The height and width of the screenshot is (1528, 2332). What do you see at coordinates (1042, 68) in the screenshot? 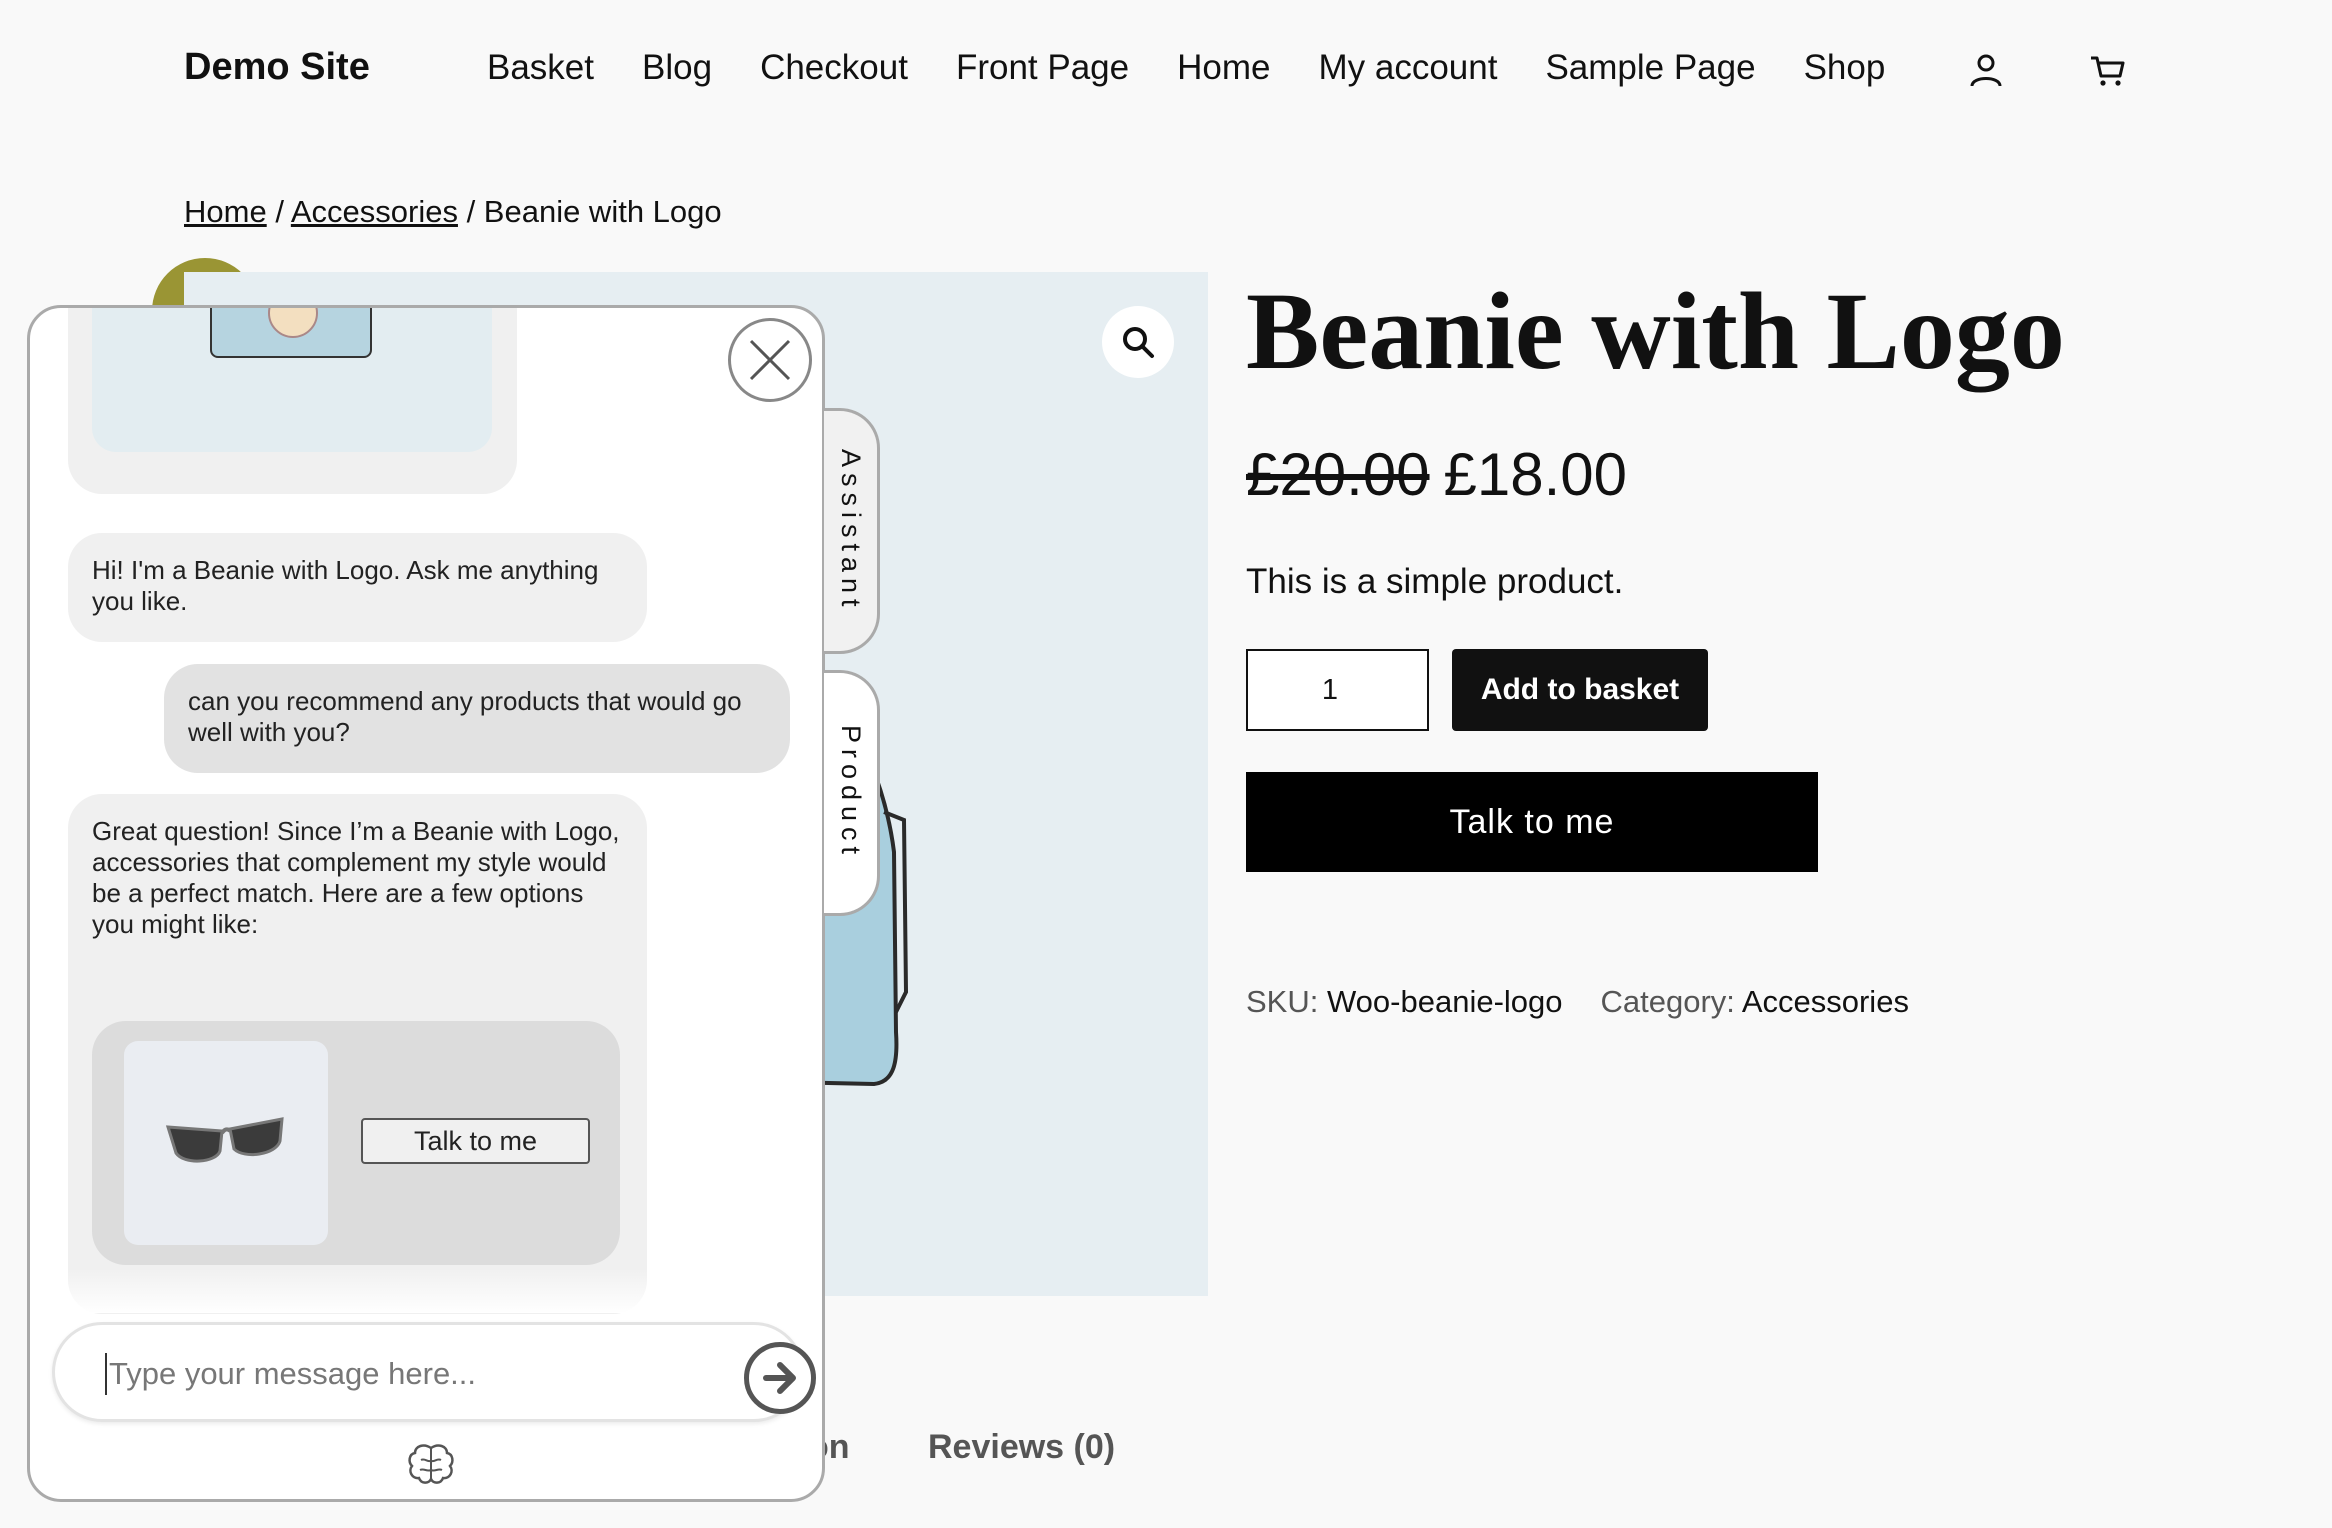
I see `nav-front-page: Front Page` at bounding box center [1042, 68].